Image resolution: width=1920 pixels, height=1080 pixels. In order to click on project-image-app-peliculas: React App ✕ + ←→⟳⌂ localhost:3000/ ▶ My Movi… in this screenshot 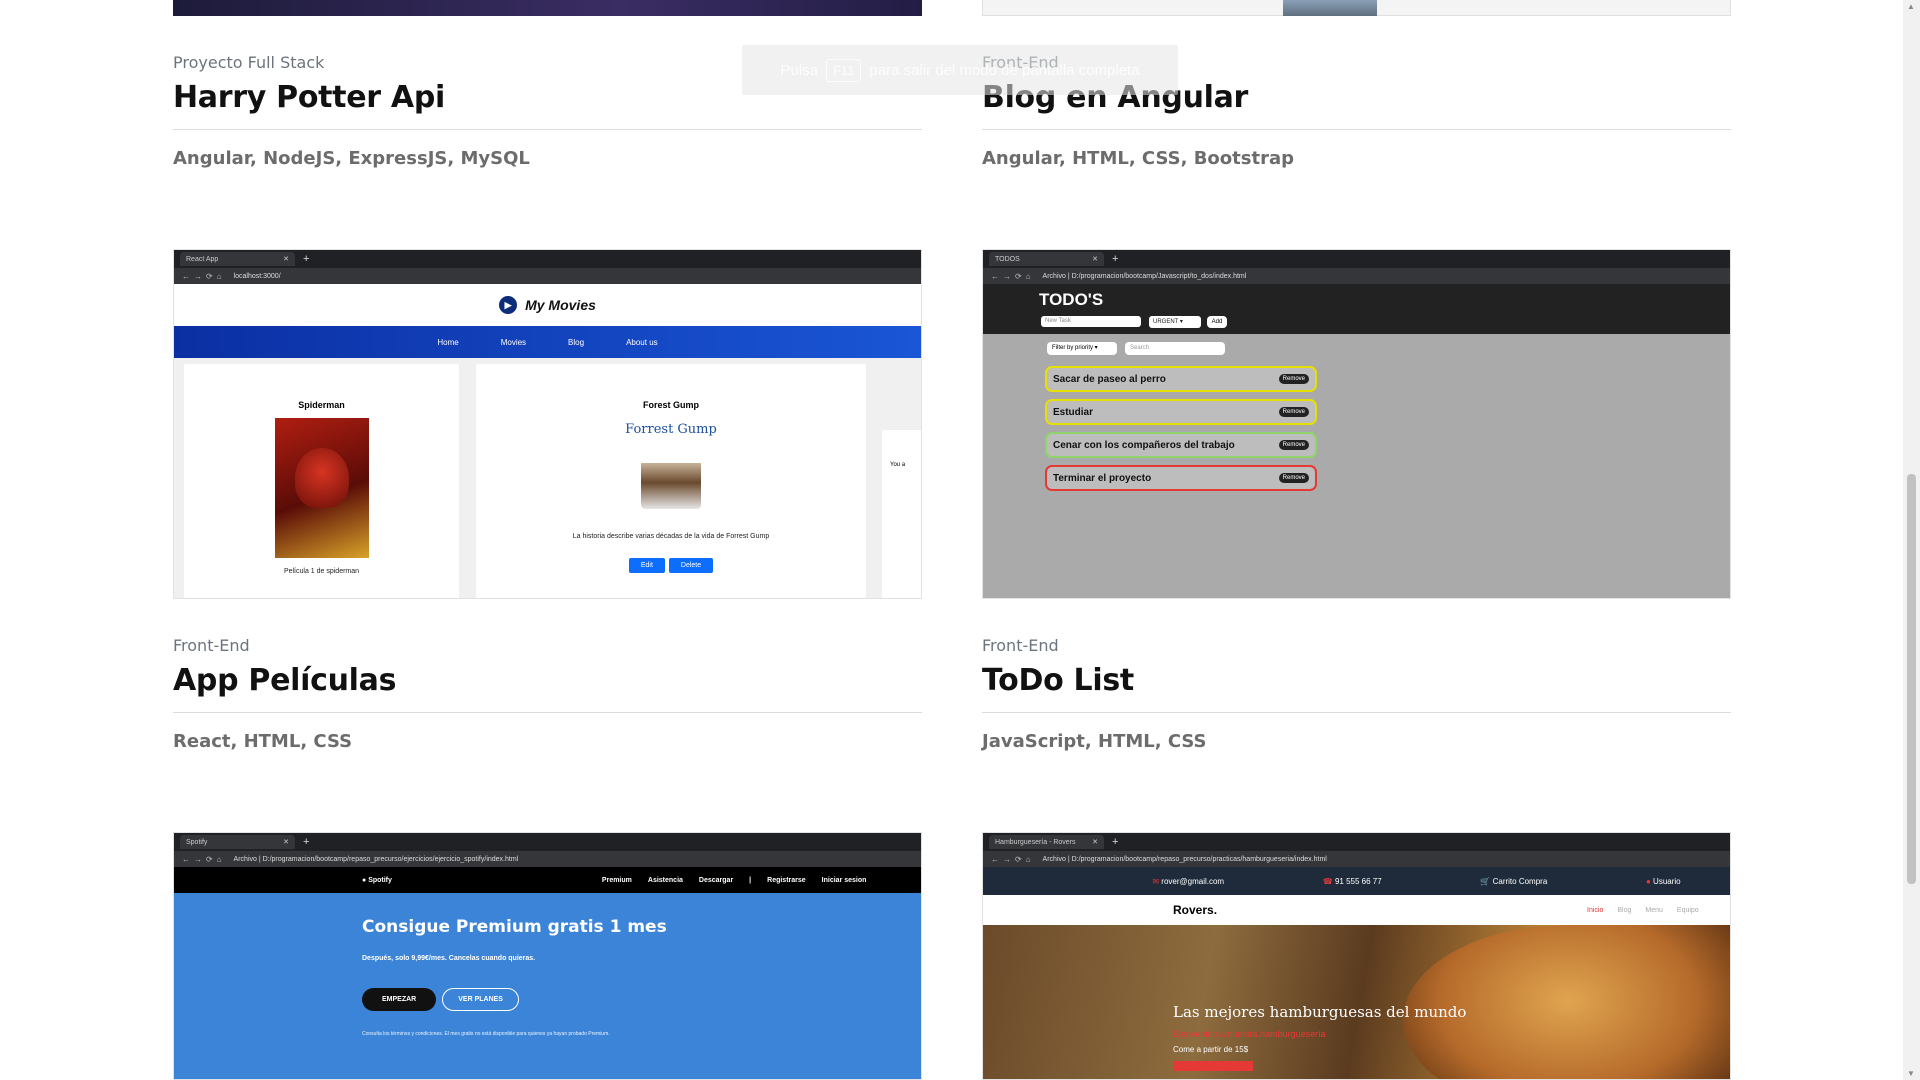, I will do `click(547, 424)`.